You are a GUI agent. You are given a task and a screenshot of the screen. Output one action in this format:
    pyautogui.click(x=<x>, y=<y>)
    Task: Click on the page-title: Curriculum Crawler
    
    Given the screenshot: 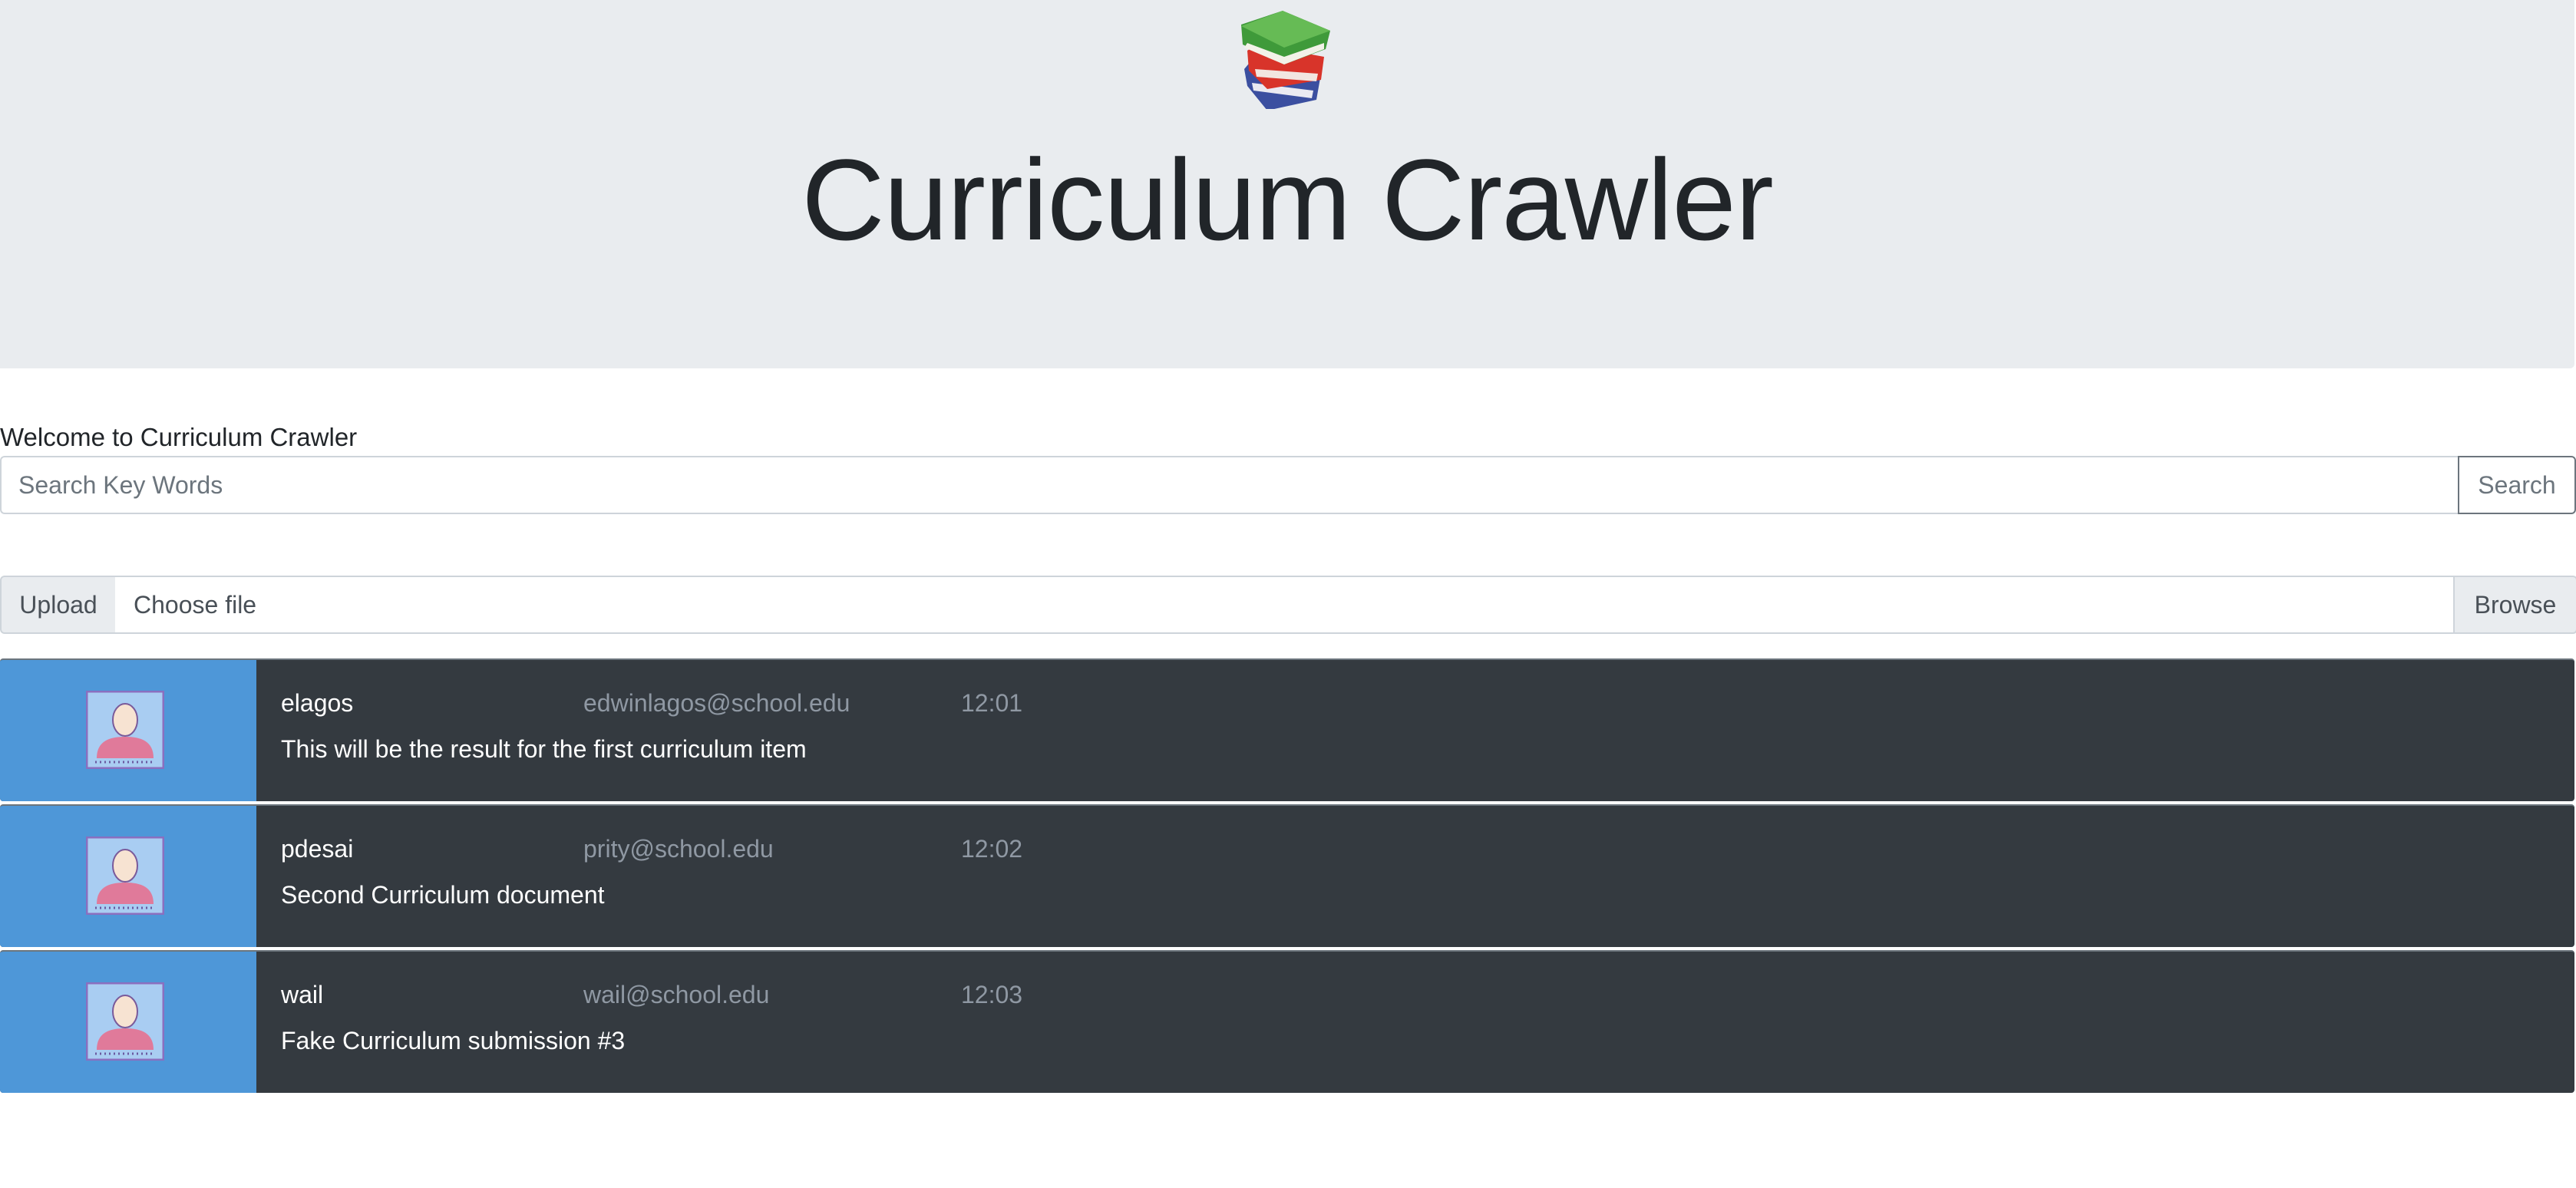 What is the action you would take?
    pyautogui.click(x=1287, y=199)
    